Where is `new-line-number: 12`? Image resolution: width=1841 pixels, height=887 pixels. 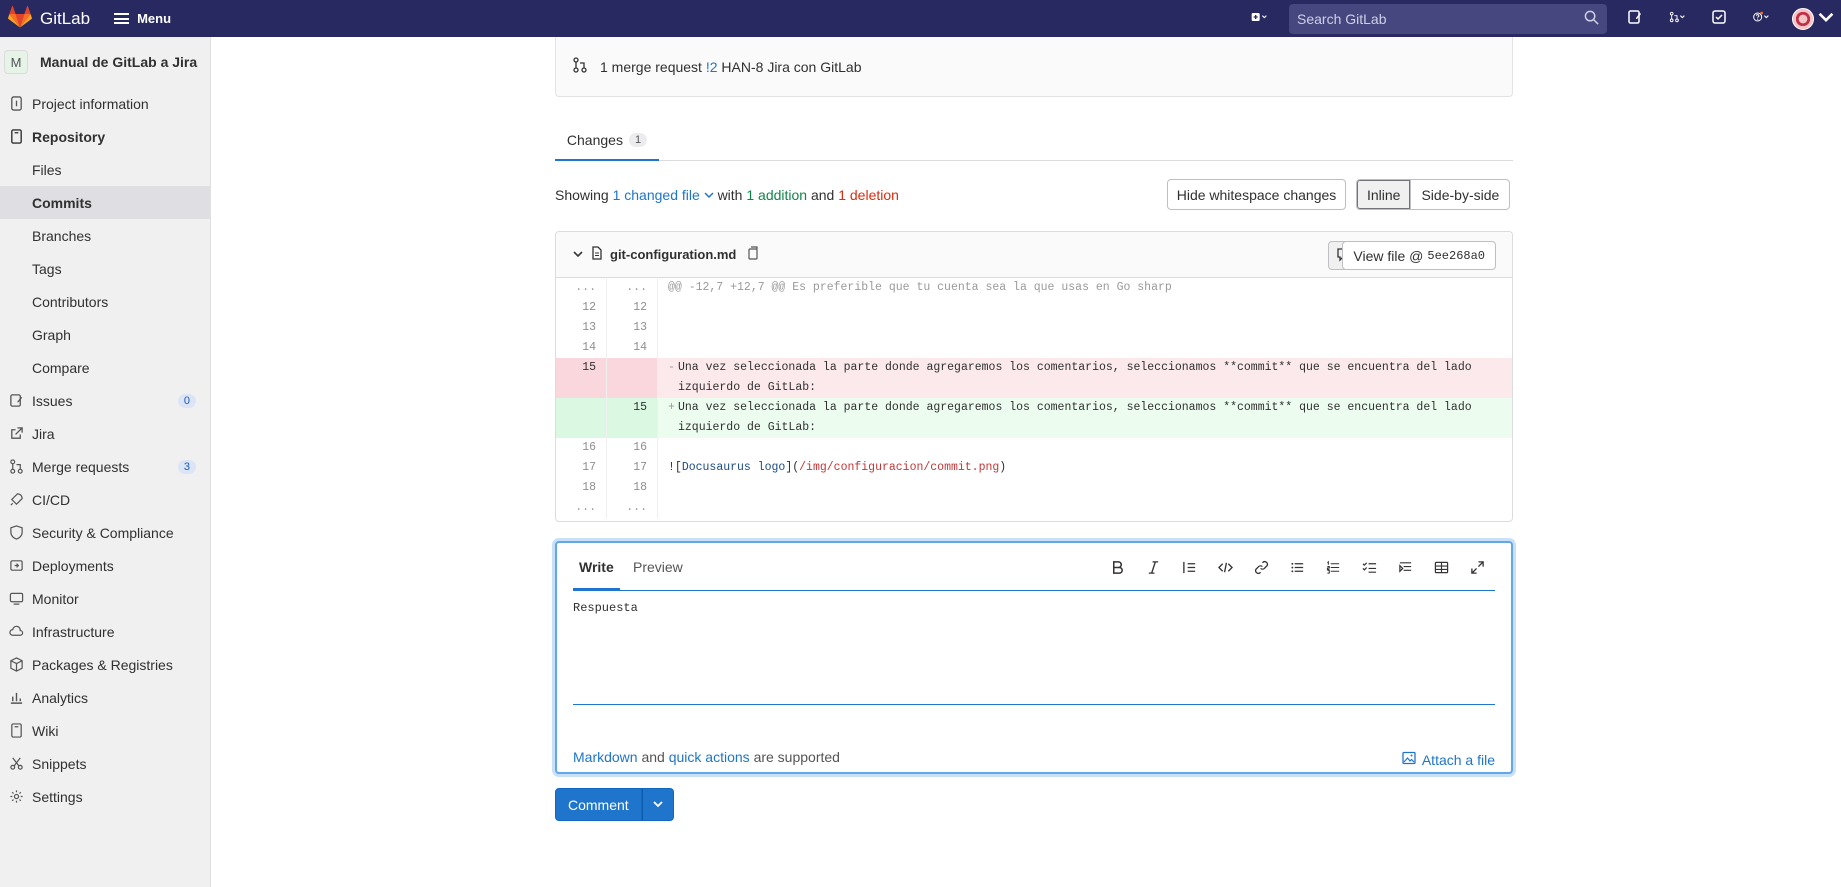 new-line-number: 12 is located at coordinates (632, 308).